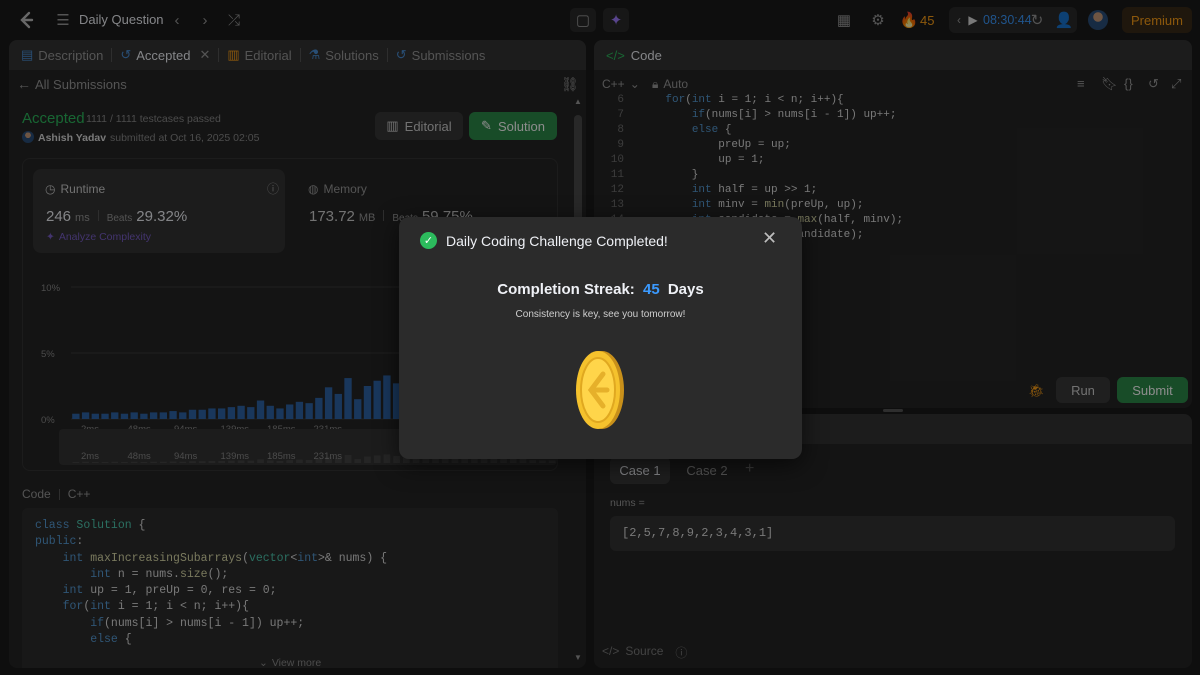 This screenshot has width=1200, height=675. What do you see at coordinates (600, 390) in the screenshot?
I see `coin-icon` at bounding box center [600, 390].